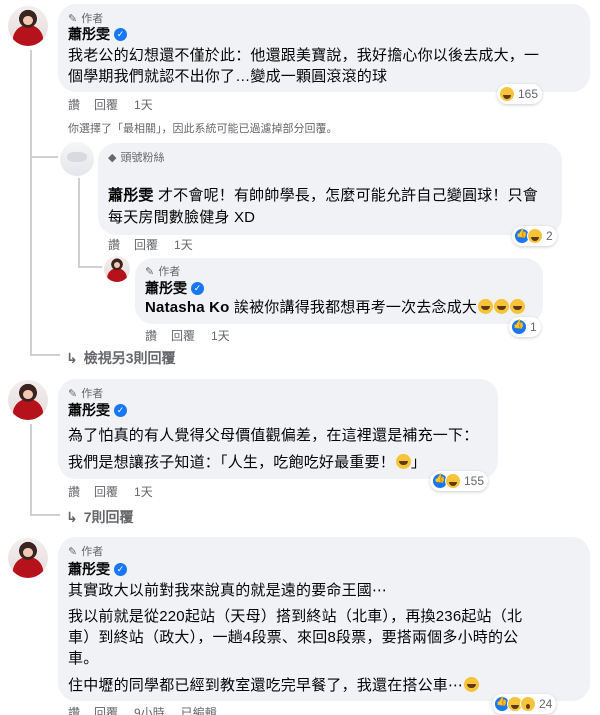 Image resolution: width=600 pixels, height=715 pixels. What do you see at coordinates (528, 94) in the screenshot?
I see `reaction-count: 165` at bounding box center [528, 94].